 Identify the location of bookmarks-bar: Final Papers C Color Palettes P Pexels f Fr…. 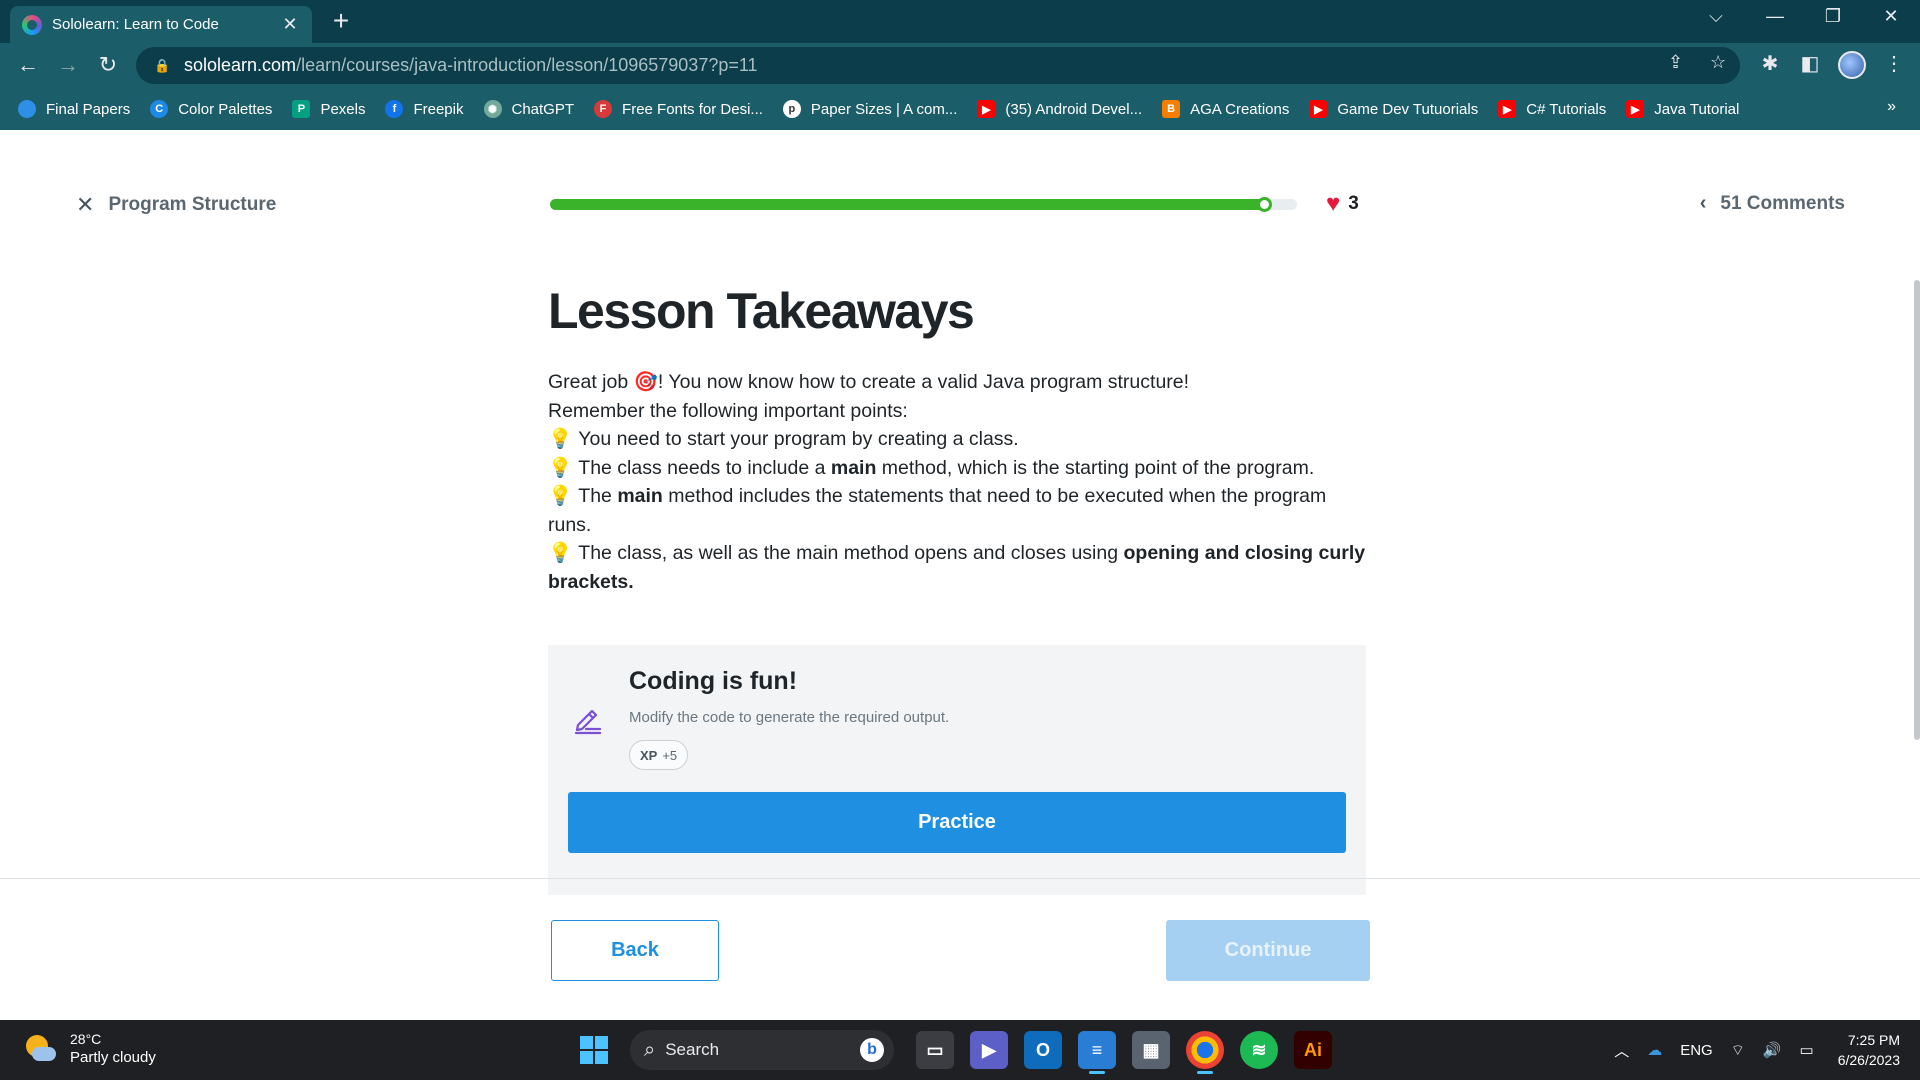
(960, 109).